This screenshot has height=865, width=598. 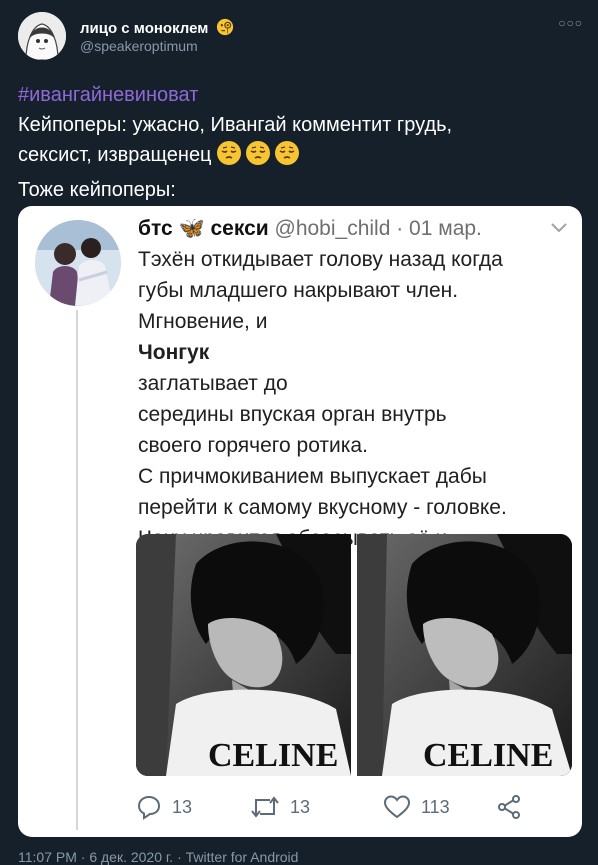 What do you see at coordinates (253, 445) in the screenshot?
I see `quoted-line: своего горячего ротика.` at bounding box center [253, 445].